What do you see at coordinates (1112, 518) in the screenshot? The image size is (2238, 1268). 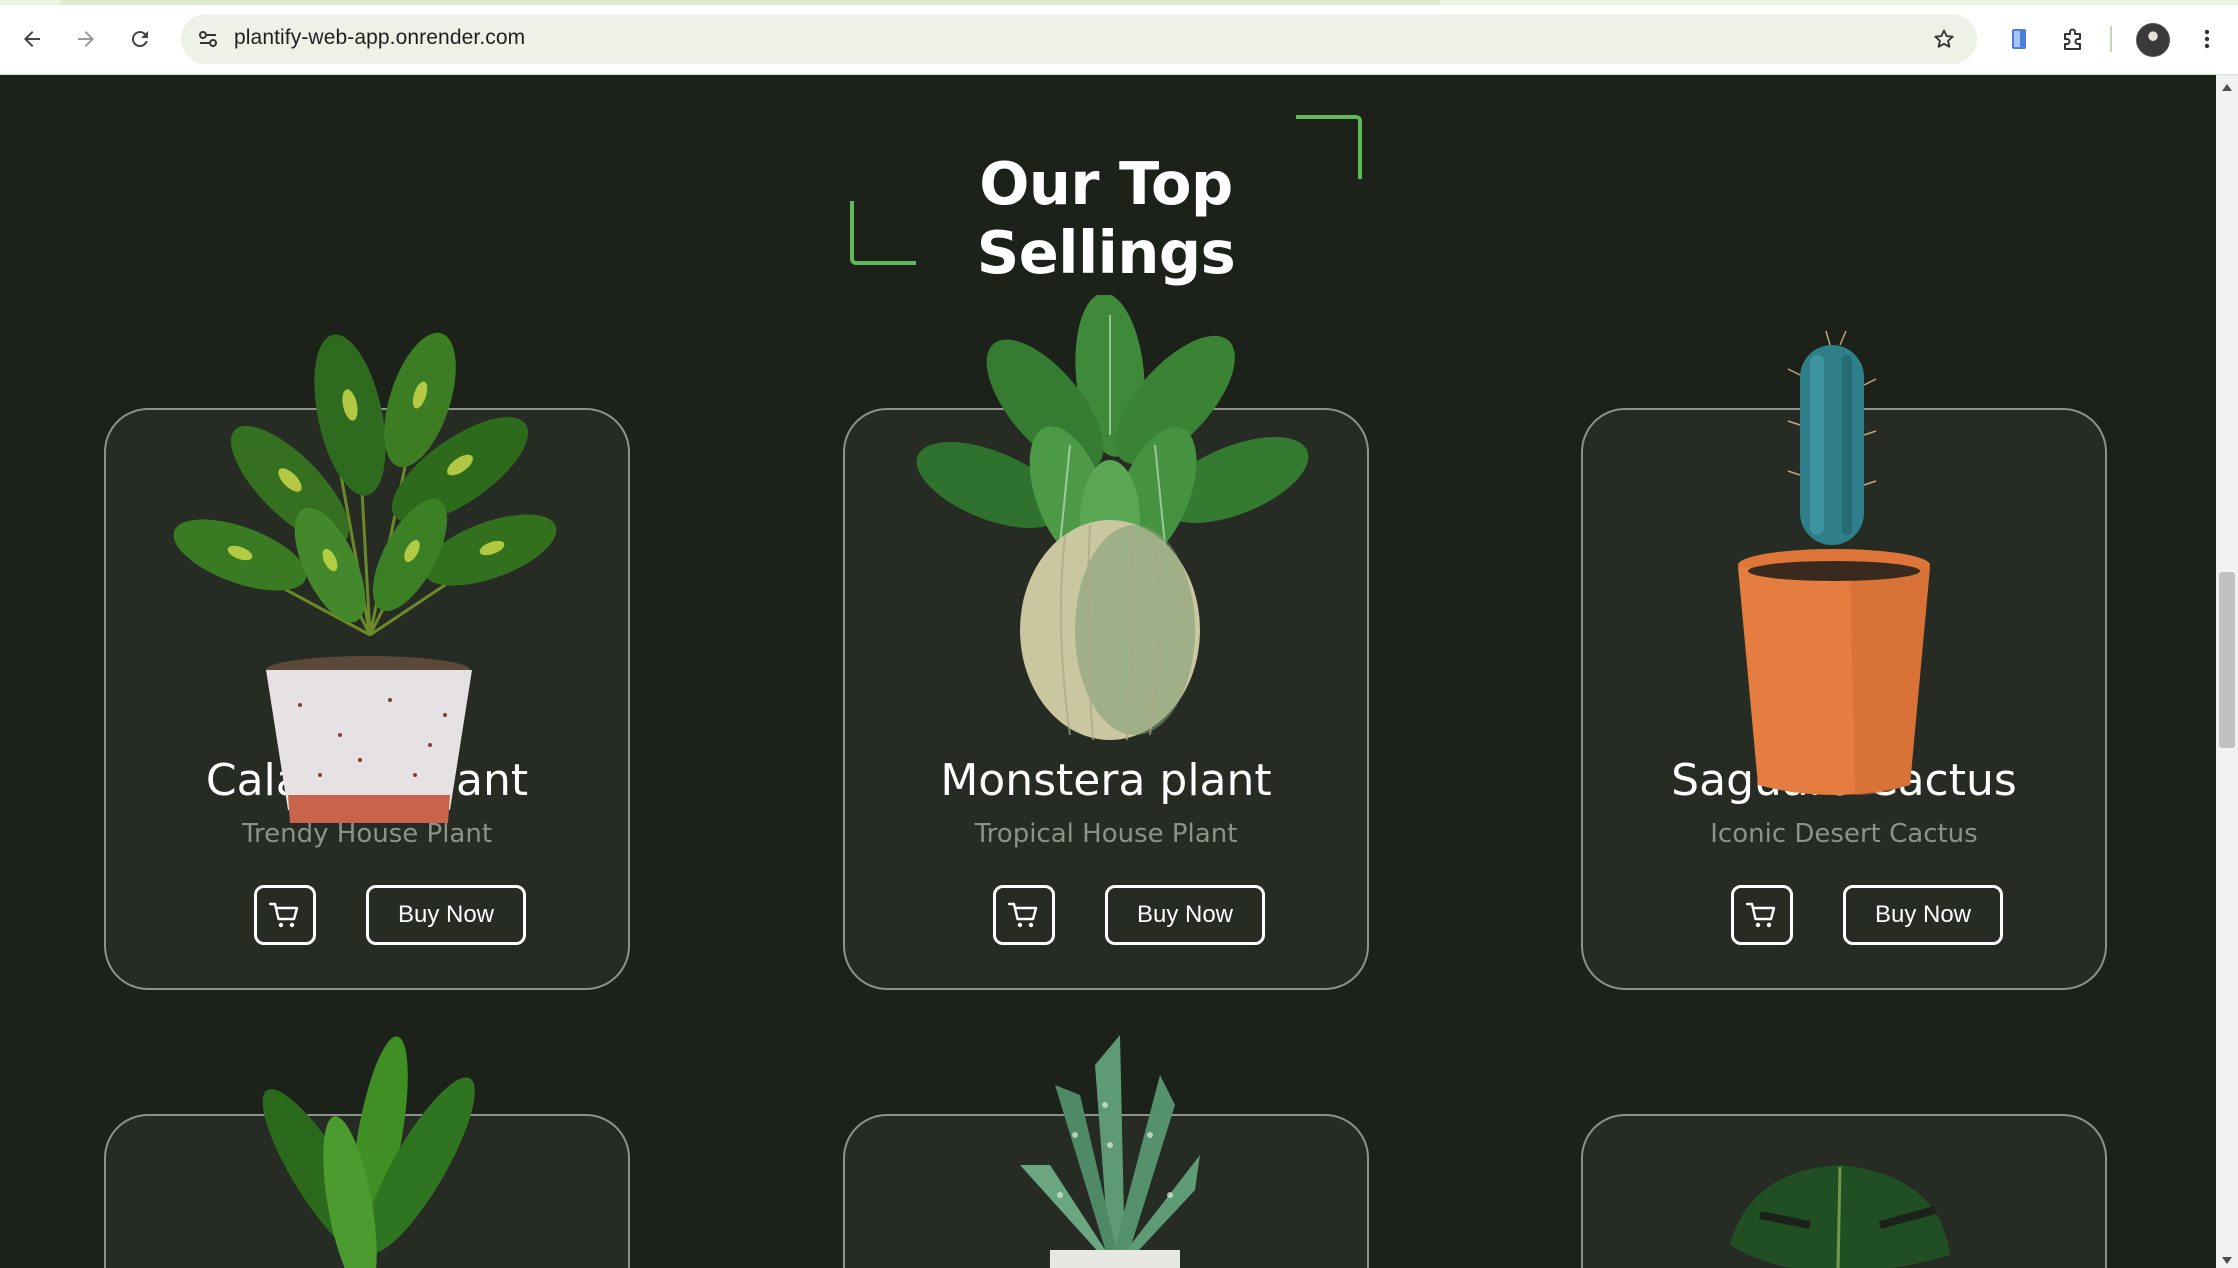 I see `monstera-plant-image` at bounding box center [1112, 518].